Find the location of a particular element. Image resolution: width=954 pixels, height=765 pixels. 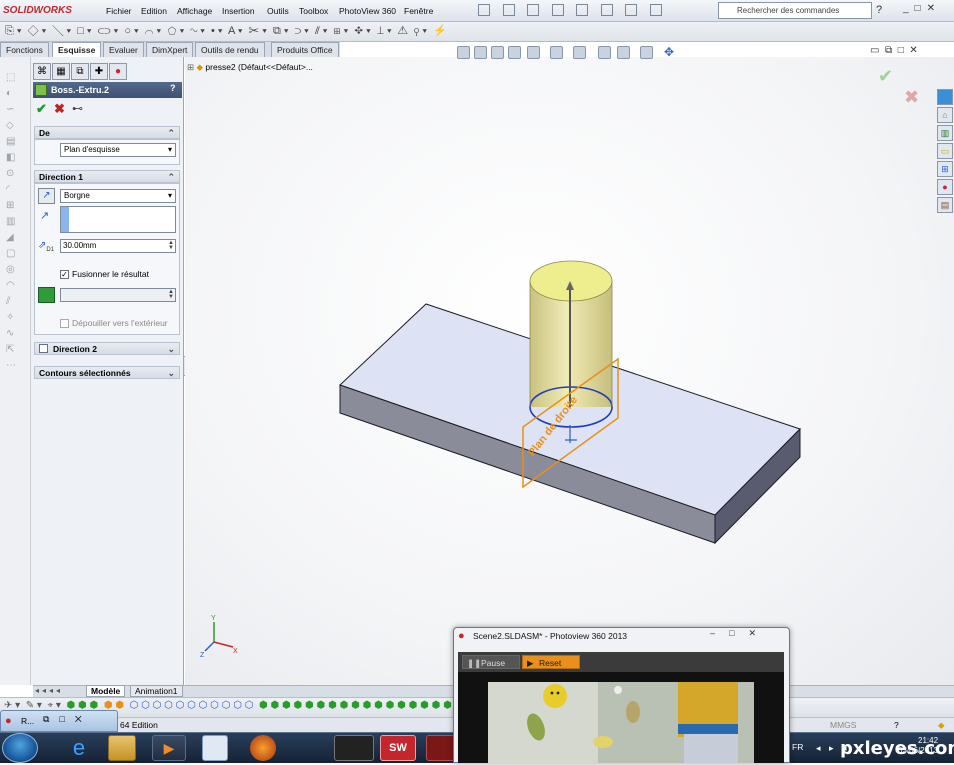

display-tool-icon: ⬡ ⬡ ⬡ ⬡ ⬡ ⬡ ⬡ ⬡ ⬡ ⬡ ⬡ is located at coordinates (192, 705).